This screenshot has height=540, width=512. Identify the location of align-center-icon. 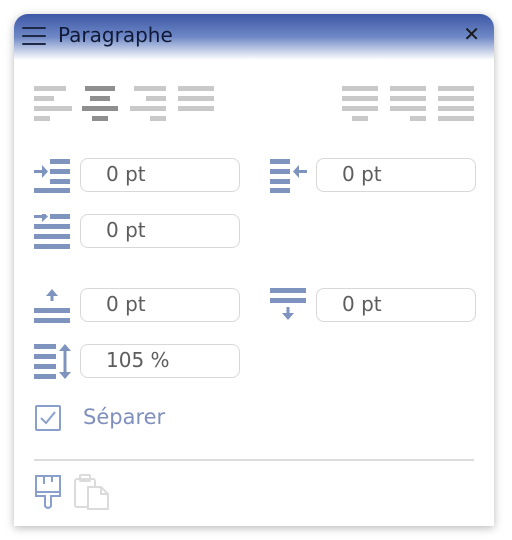
(100, 104).